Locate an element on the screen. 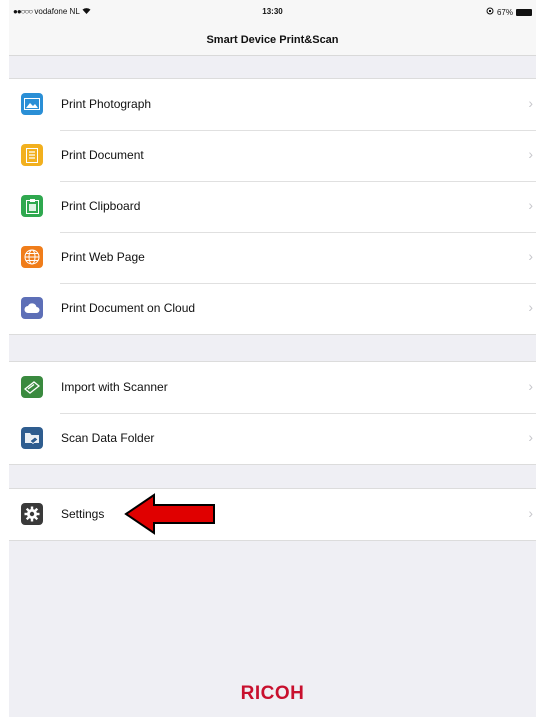 The width and height of the screenshot is (536, 717). globe-icon is located at coordinates (32, 257).